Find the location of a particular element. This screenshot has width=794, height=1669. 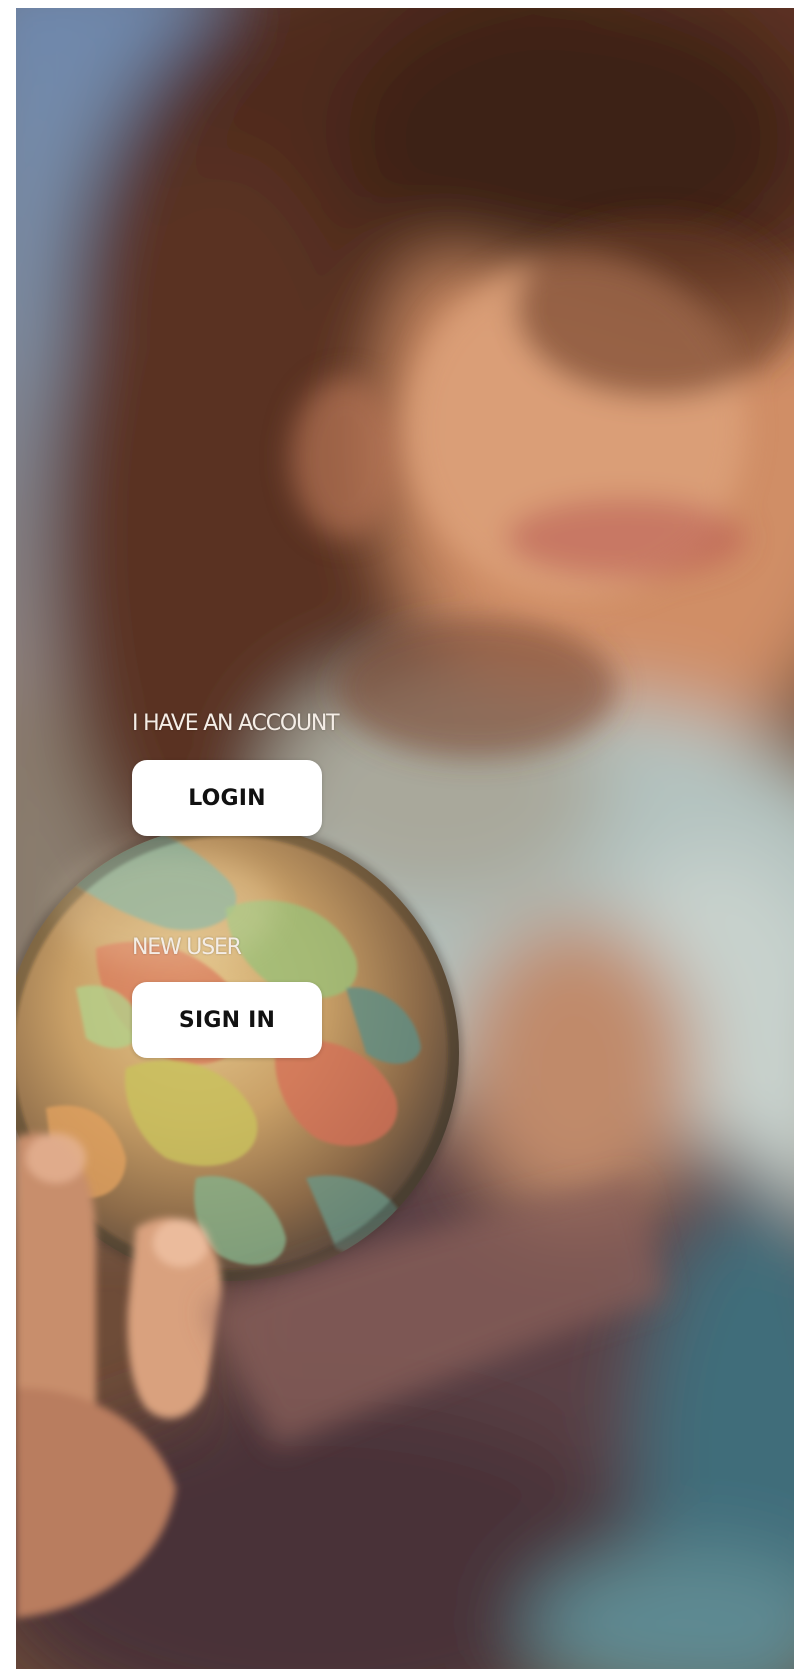

new-user-label: NEW USER is located at coordinates (187, 947).